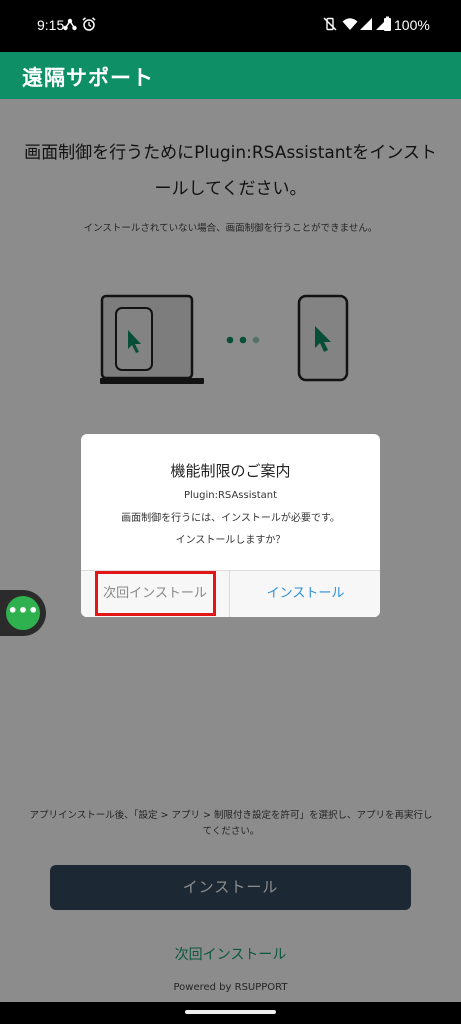  Describe the element at coordinates (387, 23) in the screenshot. I see `battery-icon` at that location.